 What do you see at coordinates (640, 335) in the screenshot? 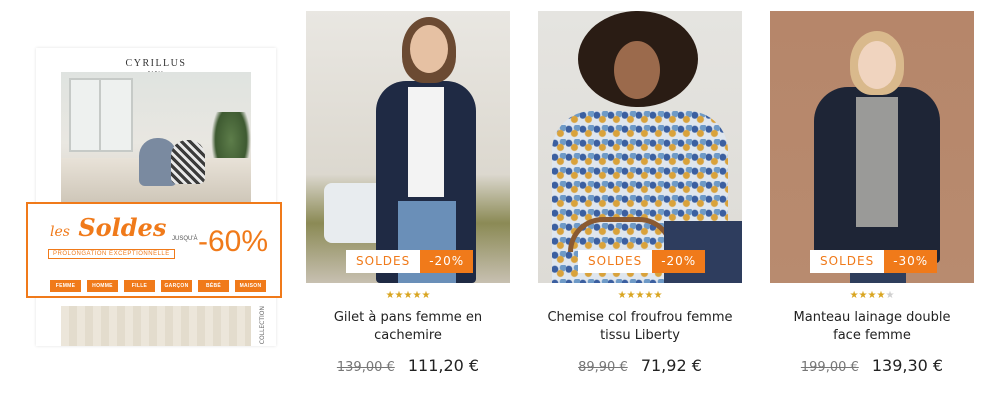
I see `product-name-line-2: tissu Liberty` at bounding box center [640, 335].